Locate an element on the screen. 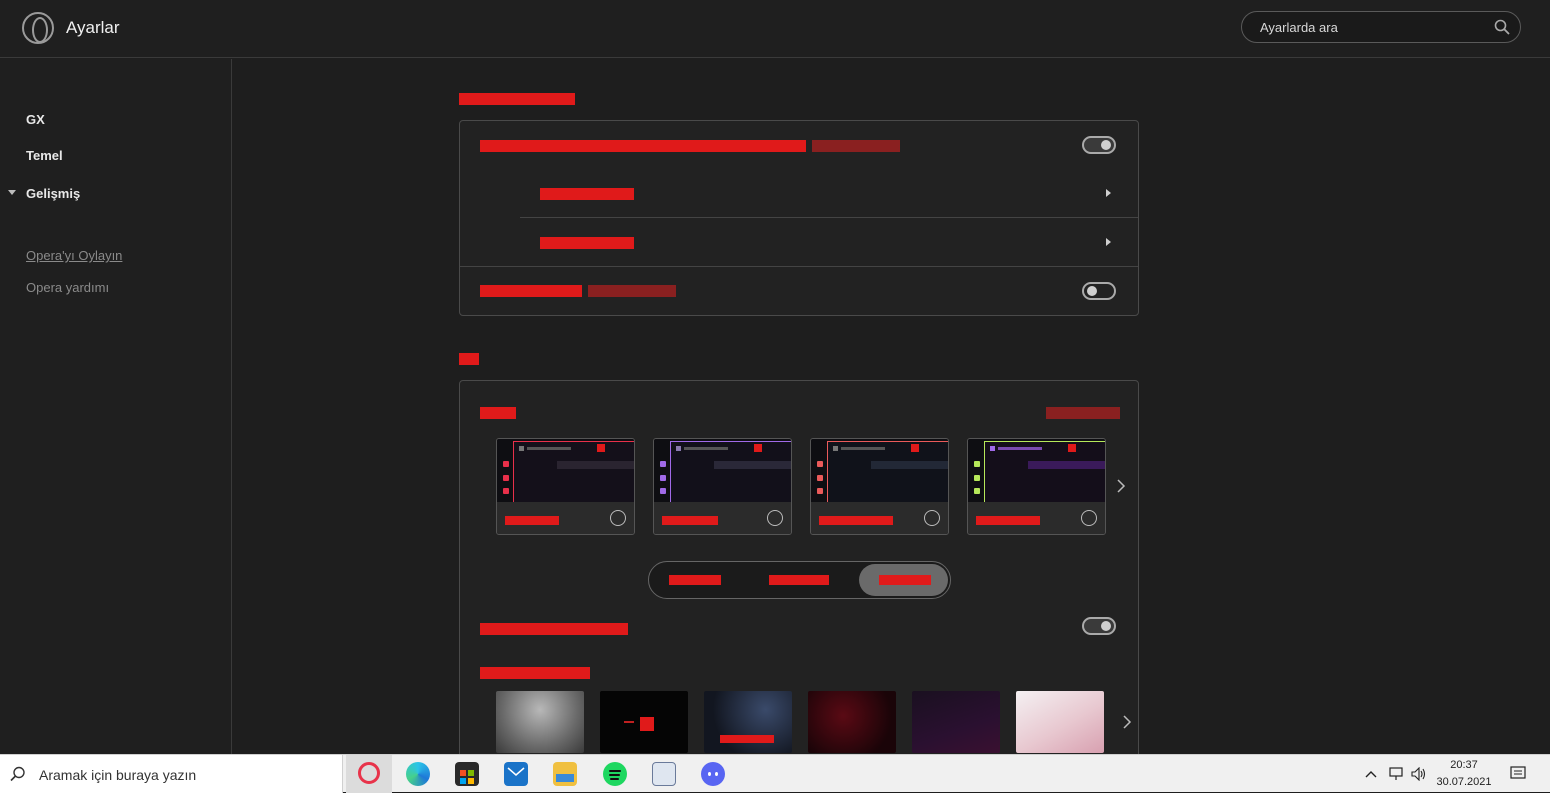 The width and height of the screenshot is (1550, 793). segment-label-redacted is located at coordinates (905, 580).